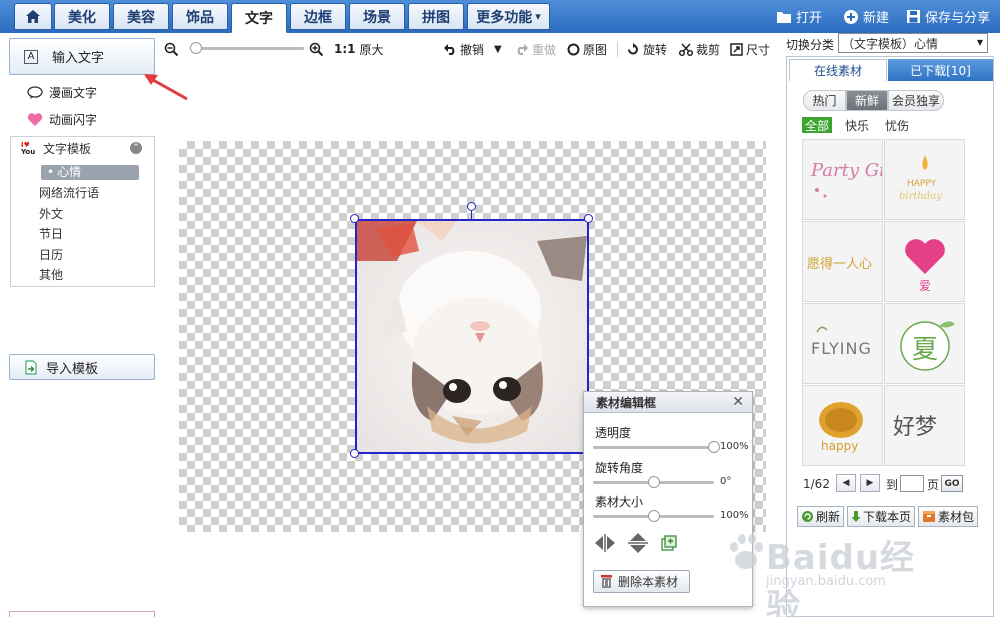 Image resolution: width=1000 pixels, height=617 pixels. I want to click on rotation-handle, so click(471, 206).